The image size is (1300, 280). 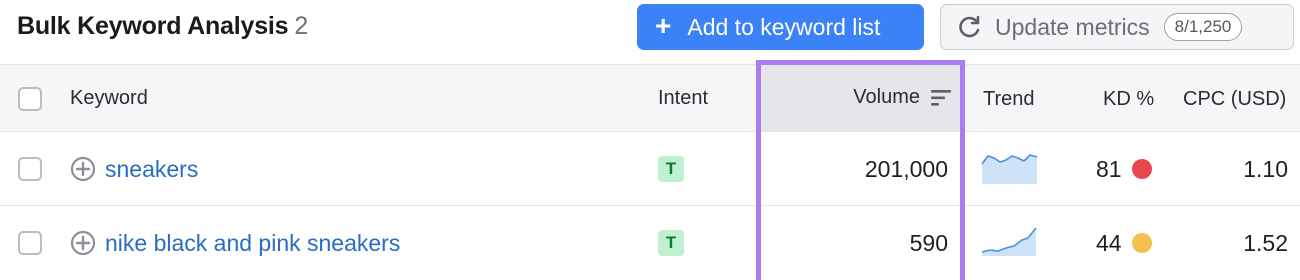 I want to click on kd-value: 81, so click(x=1109, y=169).